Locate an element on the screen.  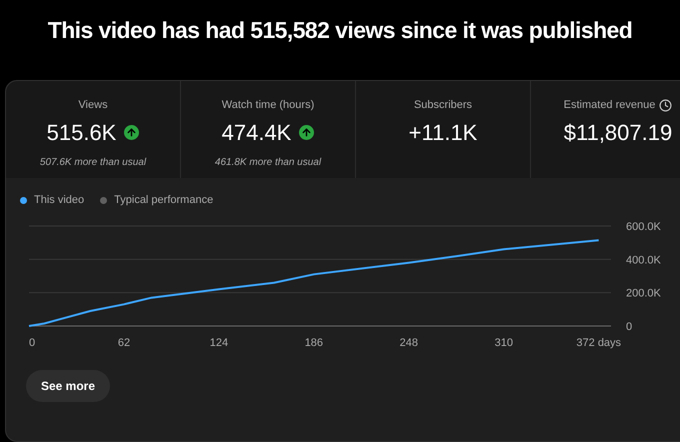
x-axis-label: 0 is located at coordinates (32, 343).